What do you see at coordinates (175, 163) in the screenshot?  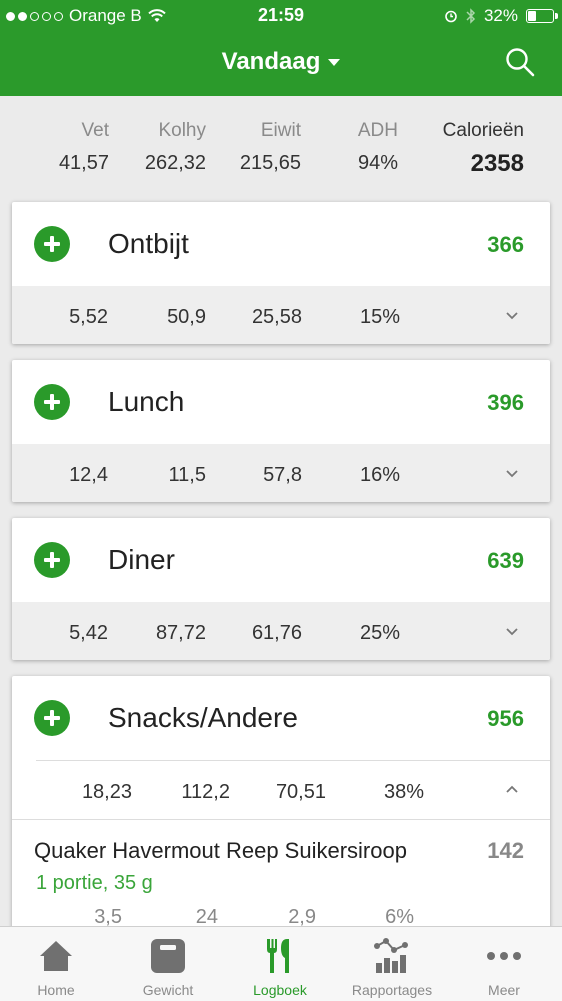 I see `carbs-value: 262,32` at bounding box center [175, 163].